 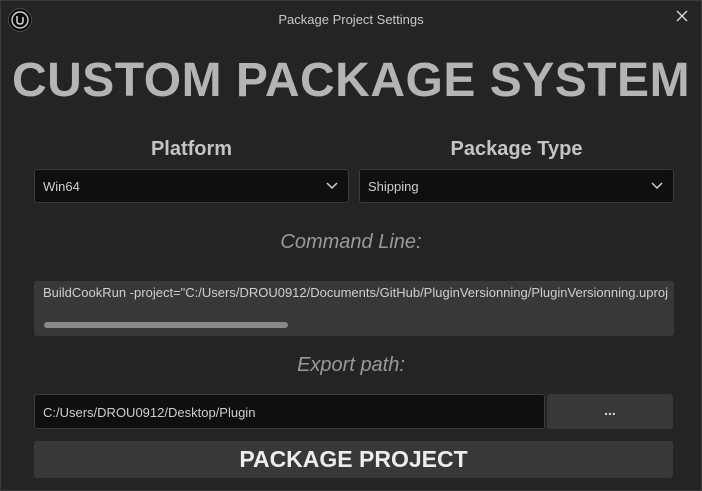 I want to click on platform-dropdown: Win64, so click(x=191, y=186).